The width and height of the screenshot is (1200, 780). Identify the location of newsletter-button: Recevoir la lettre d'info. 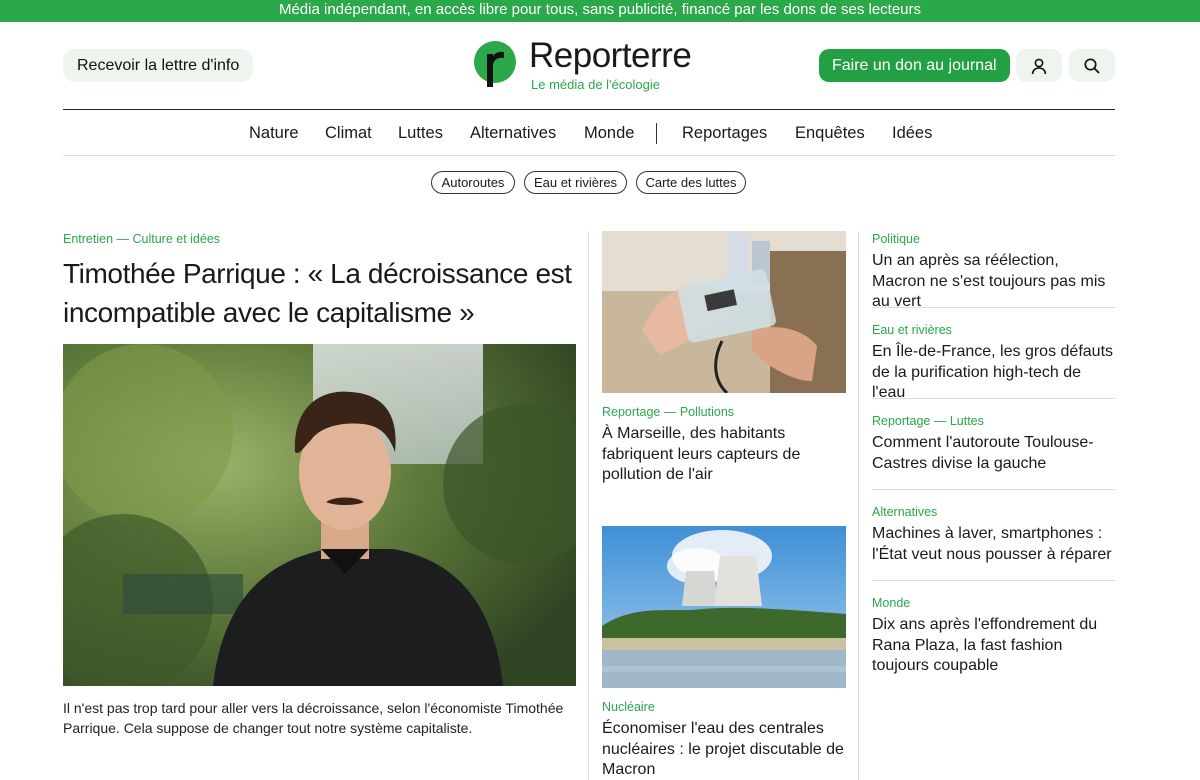
(158, 65).